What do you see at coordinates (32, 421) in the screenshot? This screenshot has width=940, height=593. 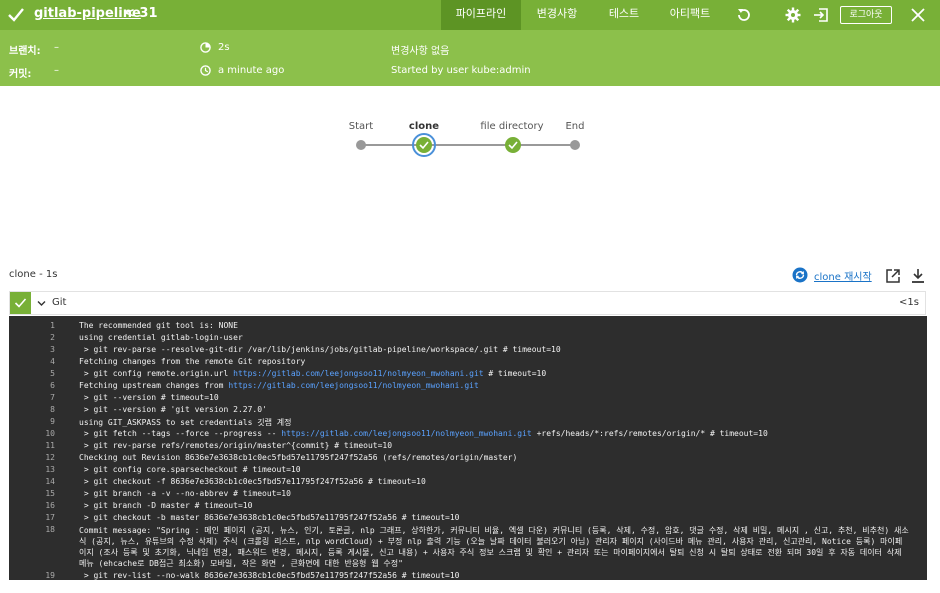 I see `log-line-number: 9` at bounding box center [32, 421].